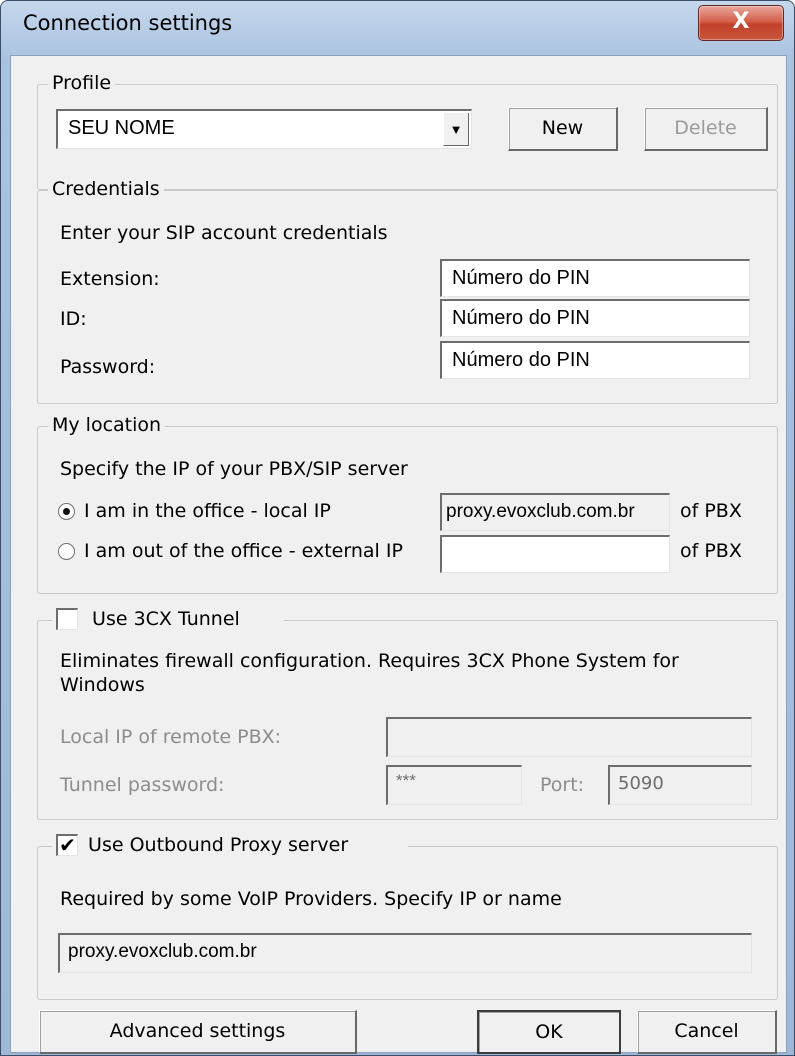 The image size is (795, 1056). I want to click on local-ip-radio, so click(66, 511).